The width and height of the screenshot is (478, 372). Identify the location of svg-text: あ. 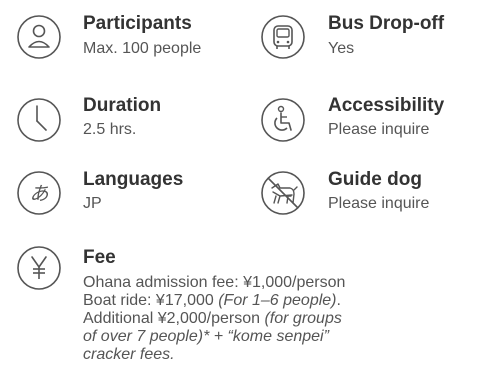
(38, 194).